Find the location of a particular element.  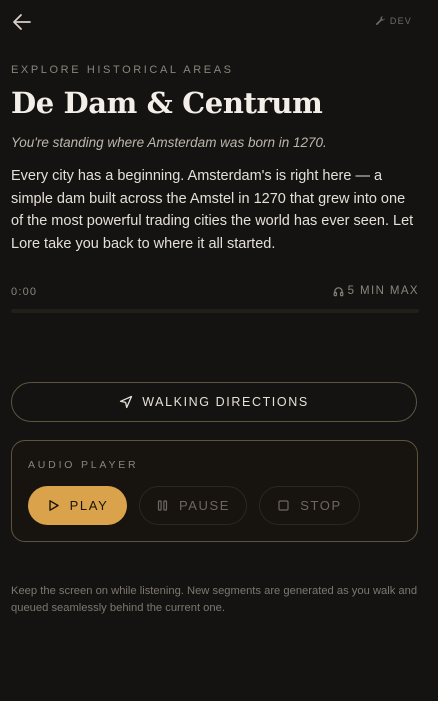

dev-button: DEV is located at coordinates (393, 20).